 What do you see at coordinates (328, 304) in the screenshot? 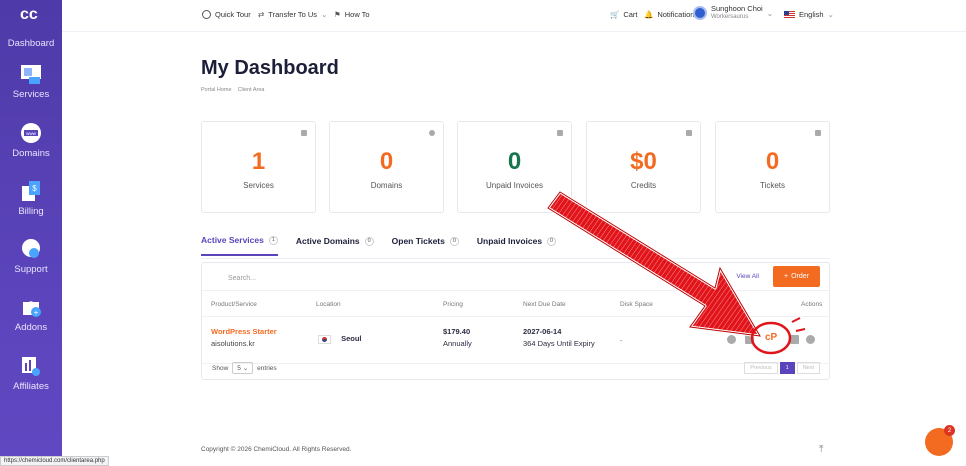
I see `col-location: Location` at bounding box center [328, 304].